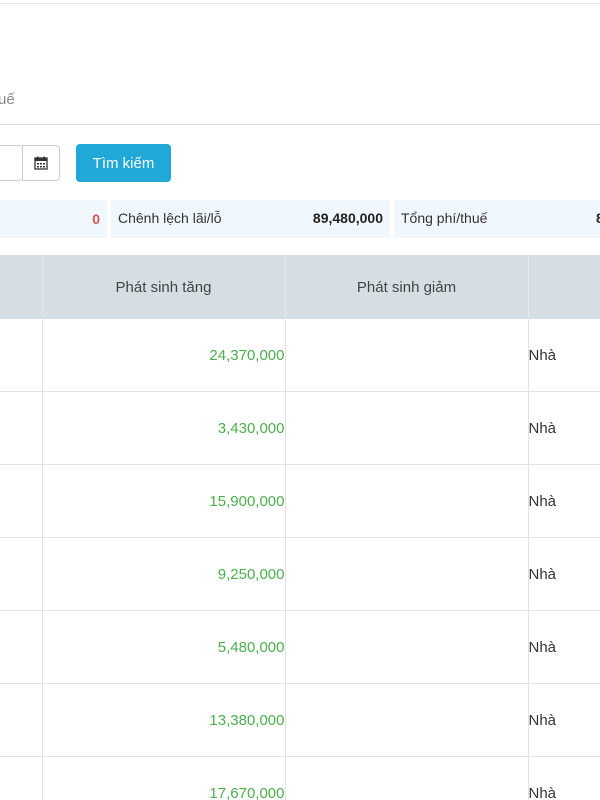 This screenshot has height=800, width=600. Describe the element at coordinates (123, 163) in the screenshot. I see `search-button: Tìm kiếm` at that location.